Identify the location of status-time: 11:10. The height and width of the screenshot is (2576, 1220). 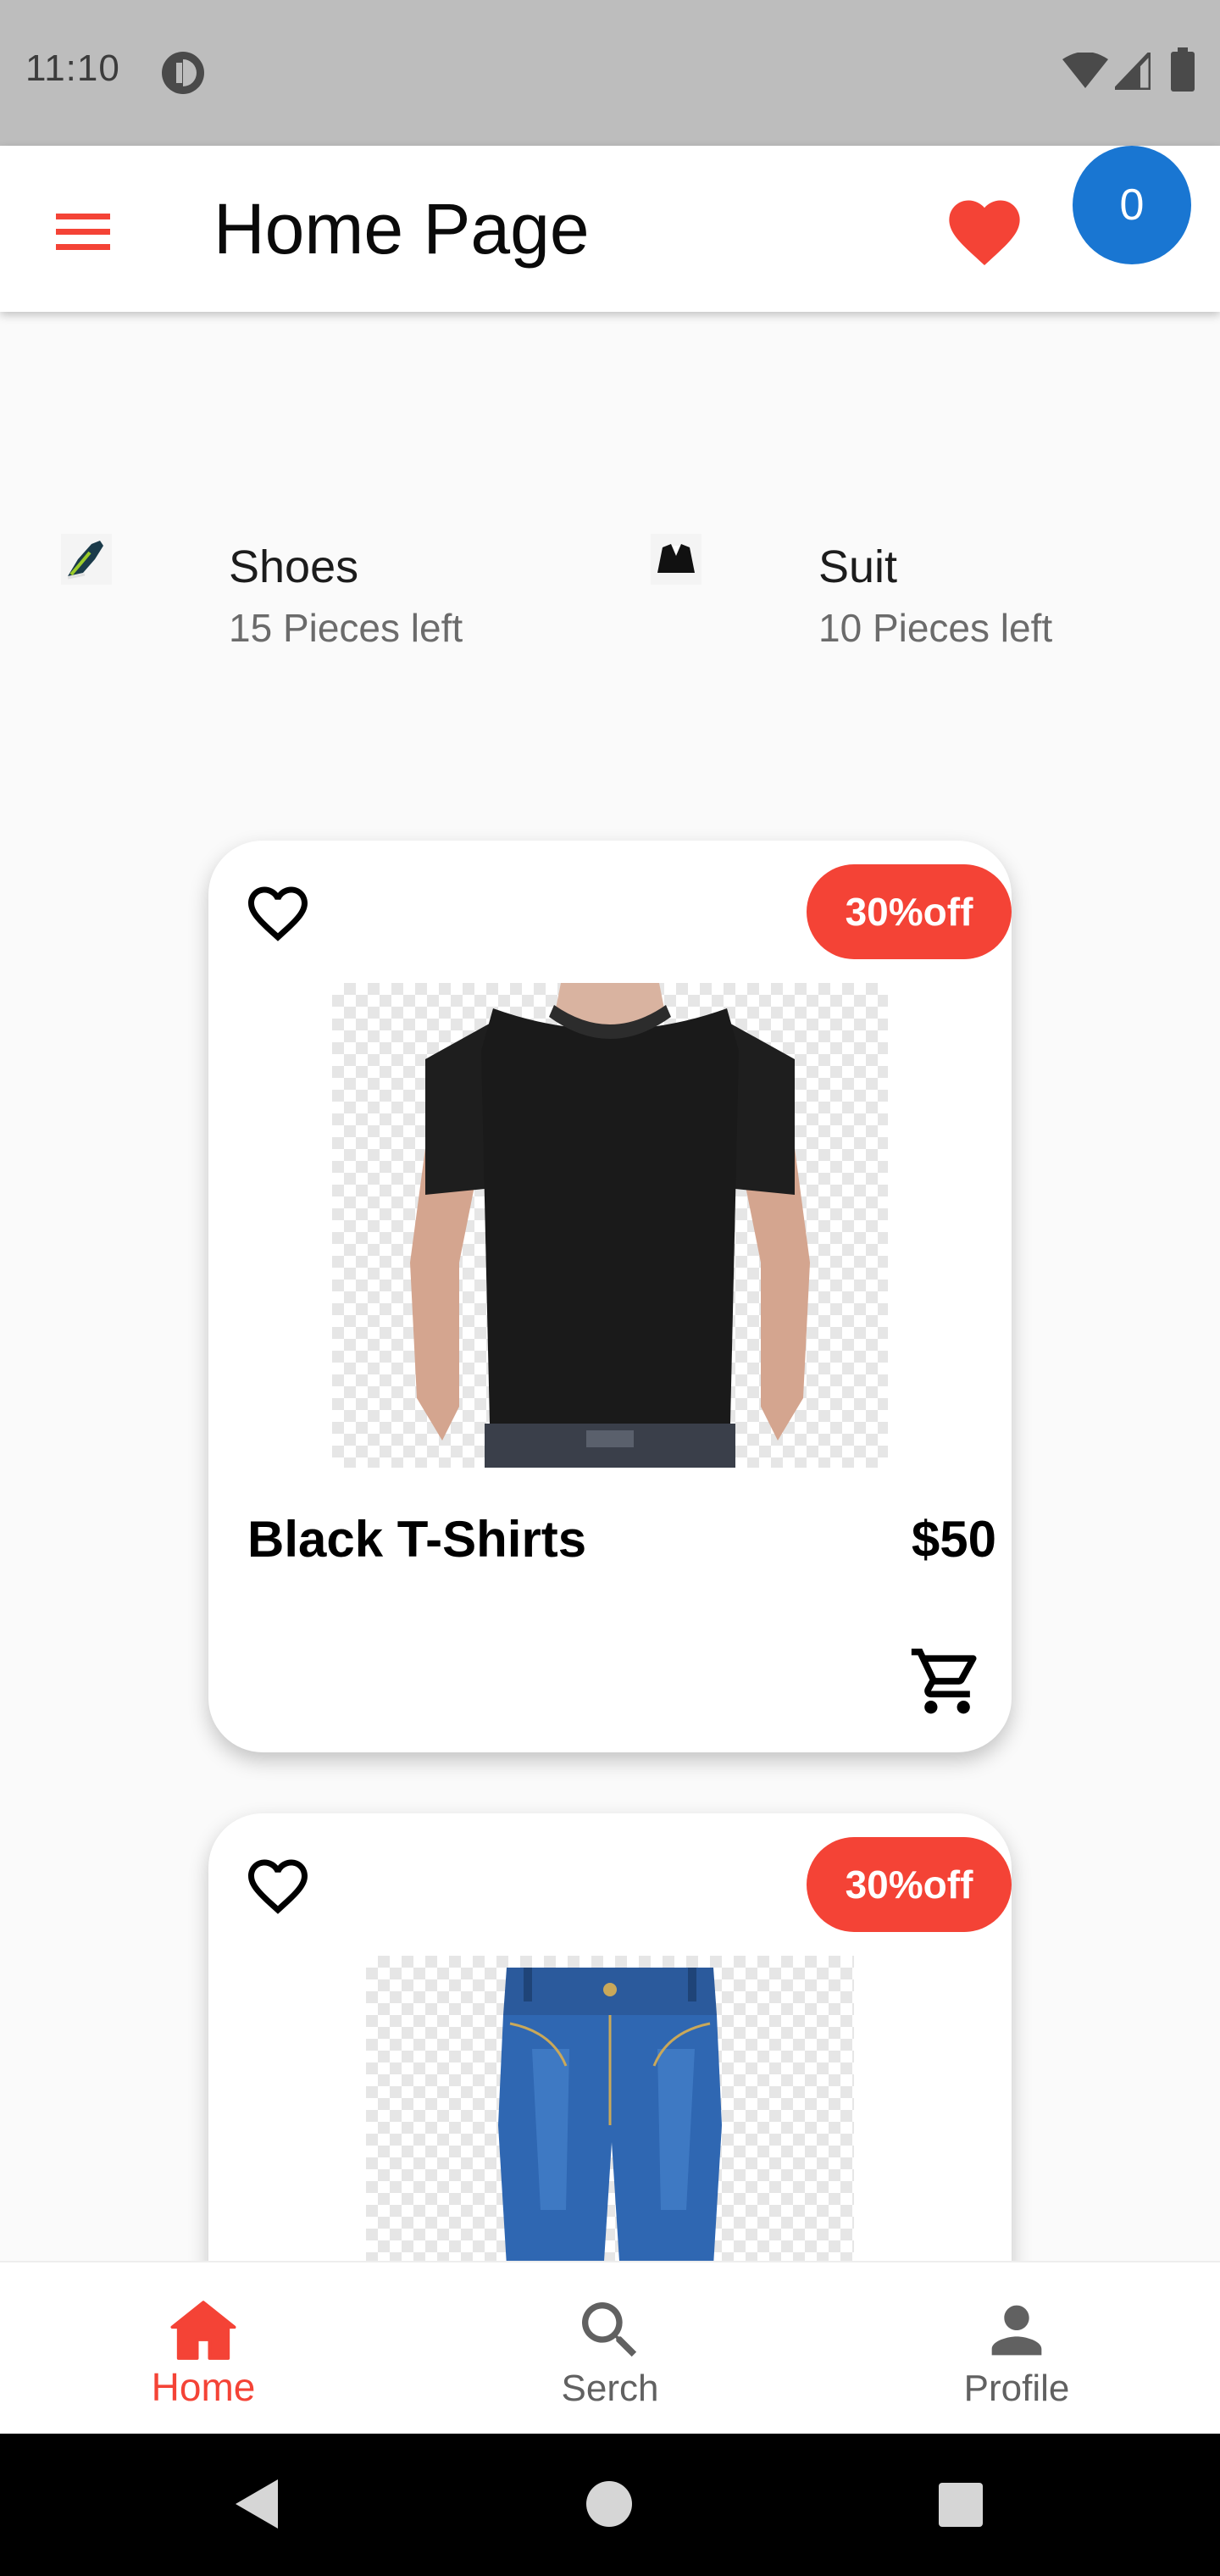
(72, 68).